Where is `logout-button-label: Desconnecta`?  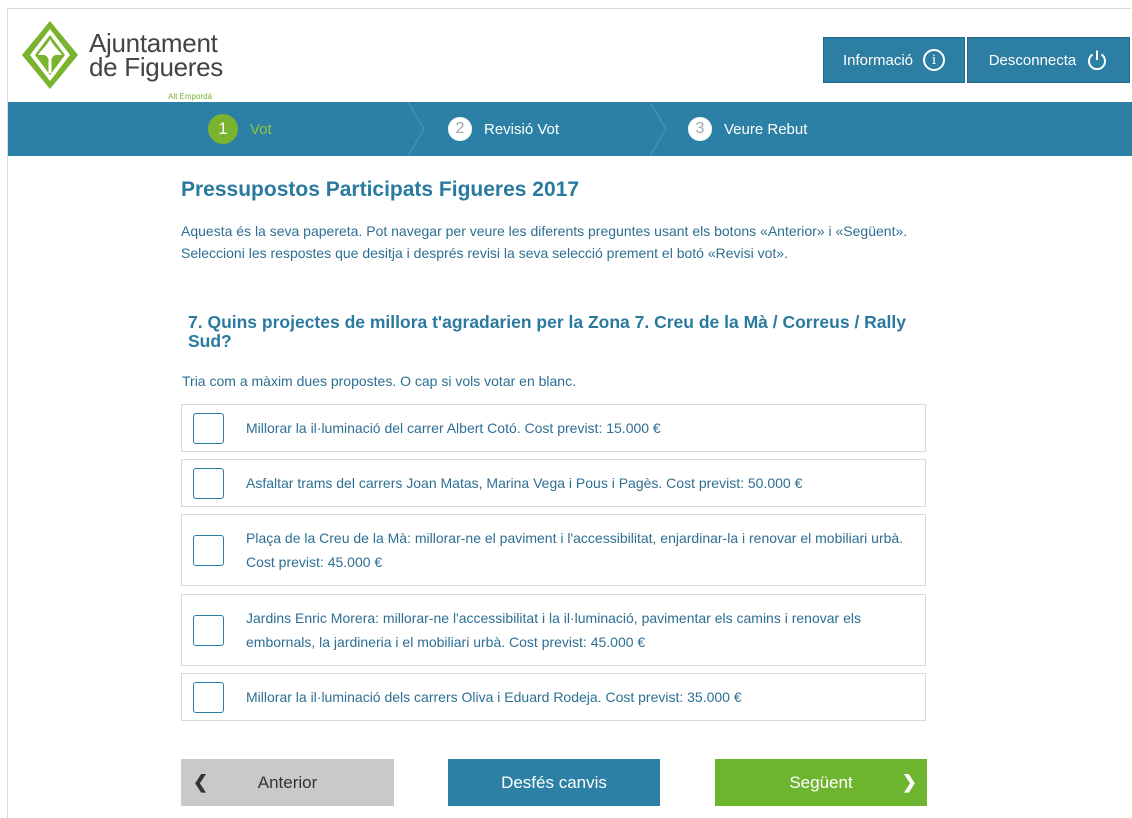
logout-button-label: Desconnecta is located at coordinates (1032, 60).